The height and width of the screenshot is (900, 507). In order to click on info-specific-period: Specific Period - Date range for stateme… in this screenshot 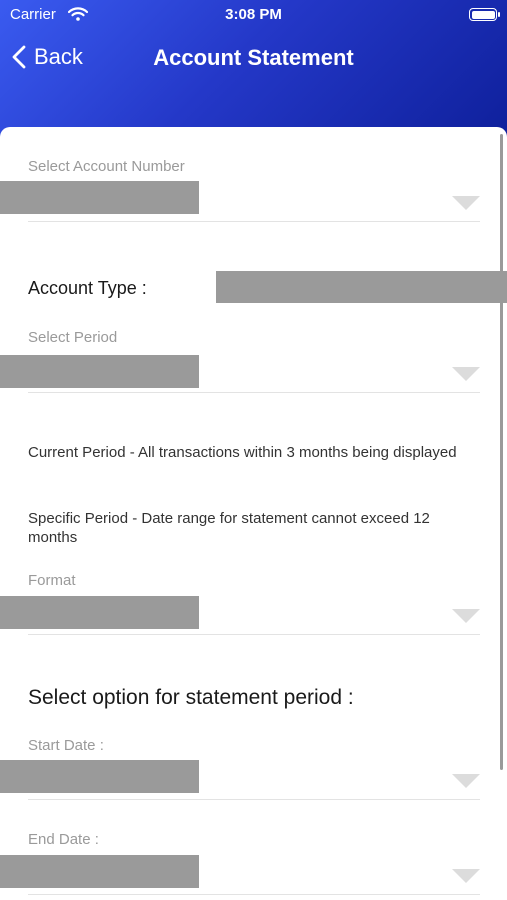, I will do `click(229, 528)`.